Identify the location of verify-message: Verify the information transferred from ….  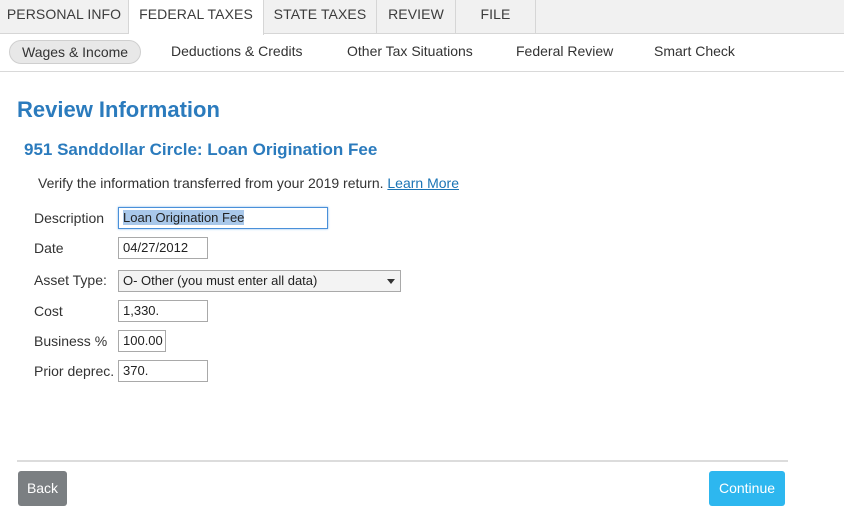
(248, 183).